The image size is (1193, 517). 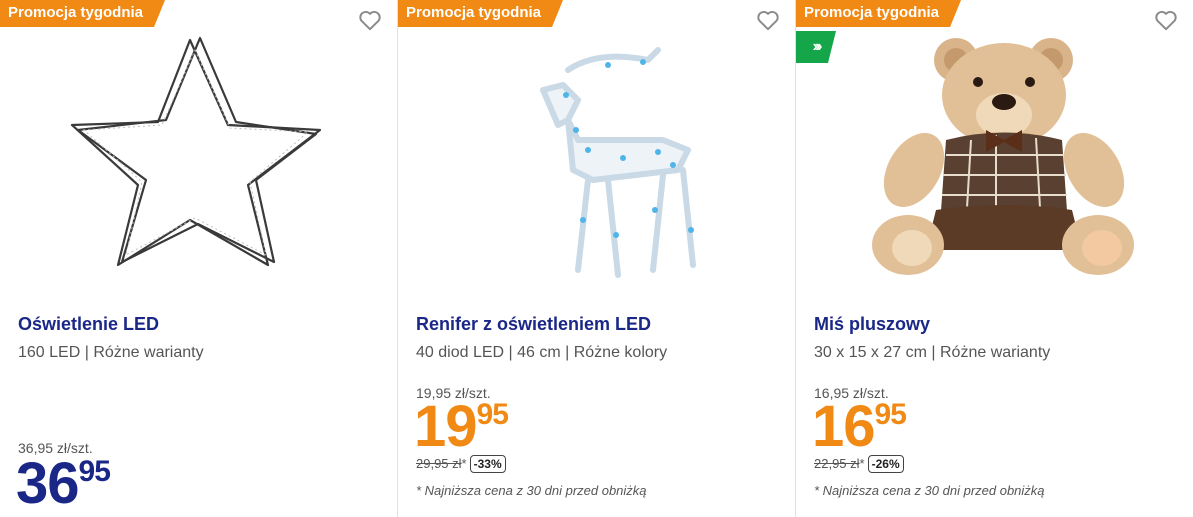 I want to click on price-integer: 16, so click(x=844, y=426).